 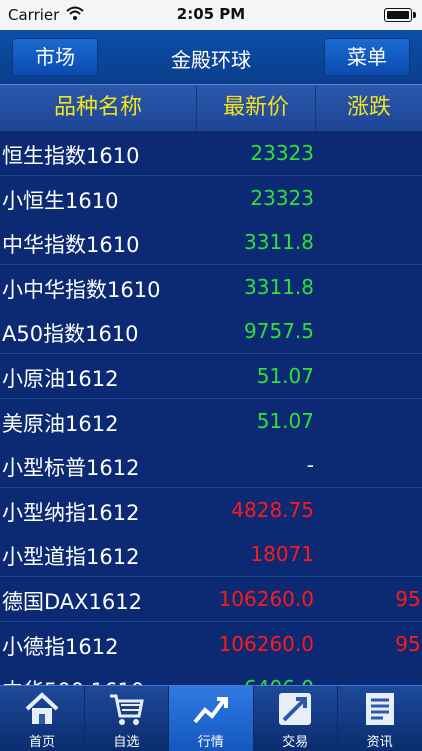 I want to click on cart-icon, so click(x=126, y=709).